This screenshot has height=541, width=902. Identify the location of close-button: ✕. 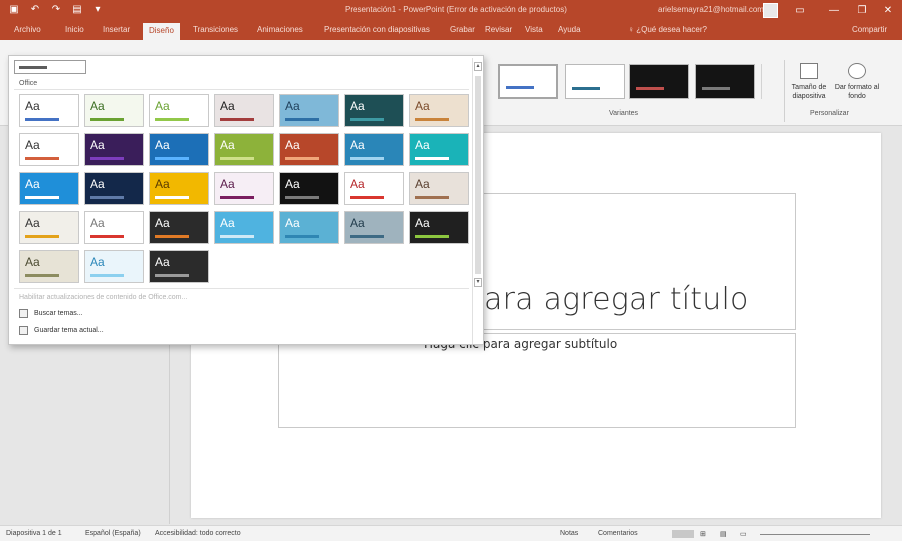
(888, 10).